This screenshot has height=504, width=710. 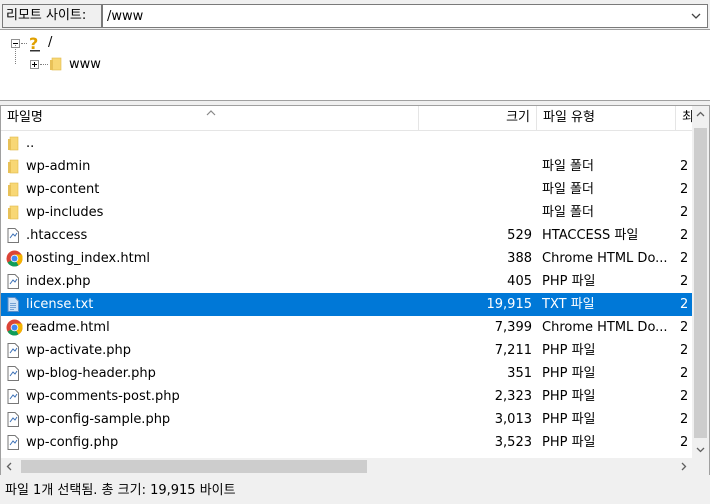 I want to click on file-row: .., so click(x=347, y=143).